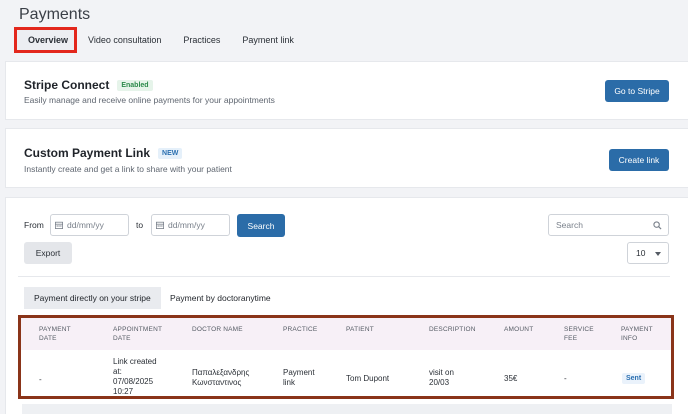 The width and height of the screenshot is (688, 414). Describe the element at coordinates (268, 40) in the screenshot. I see `tab-payment-link: Payment link` at that location.